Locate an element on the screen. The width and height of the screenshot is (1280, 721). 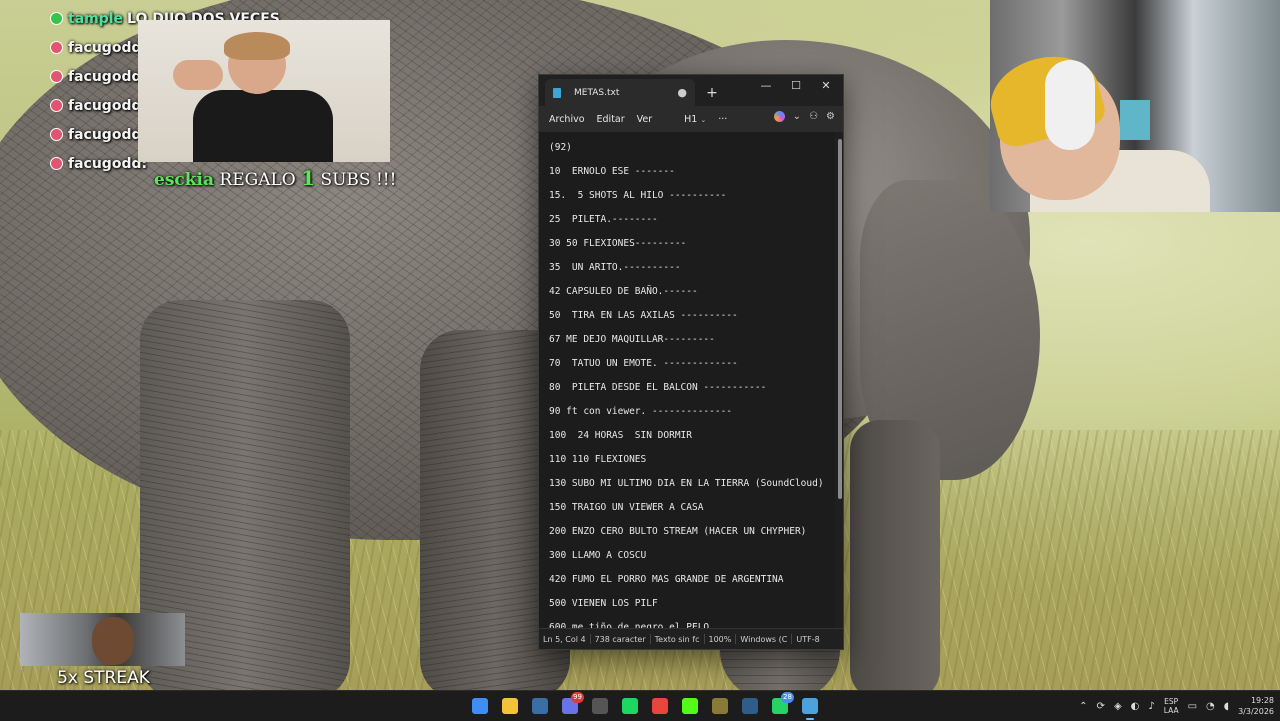
language-indicator: ESP LAA is located at coordinates (1171, 706).